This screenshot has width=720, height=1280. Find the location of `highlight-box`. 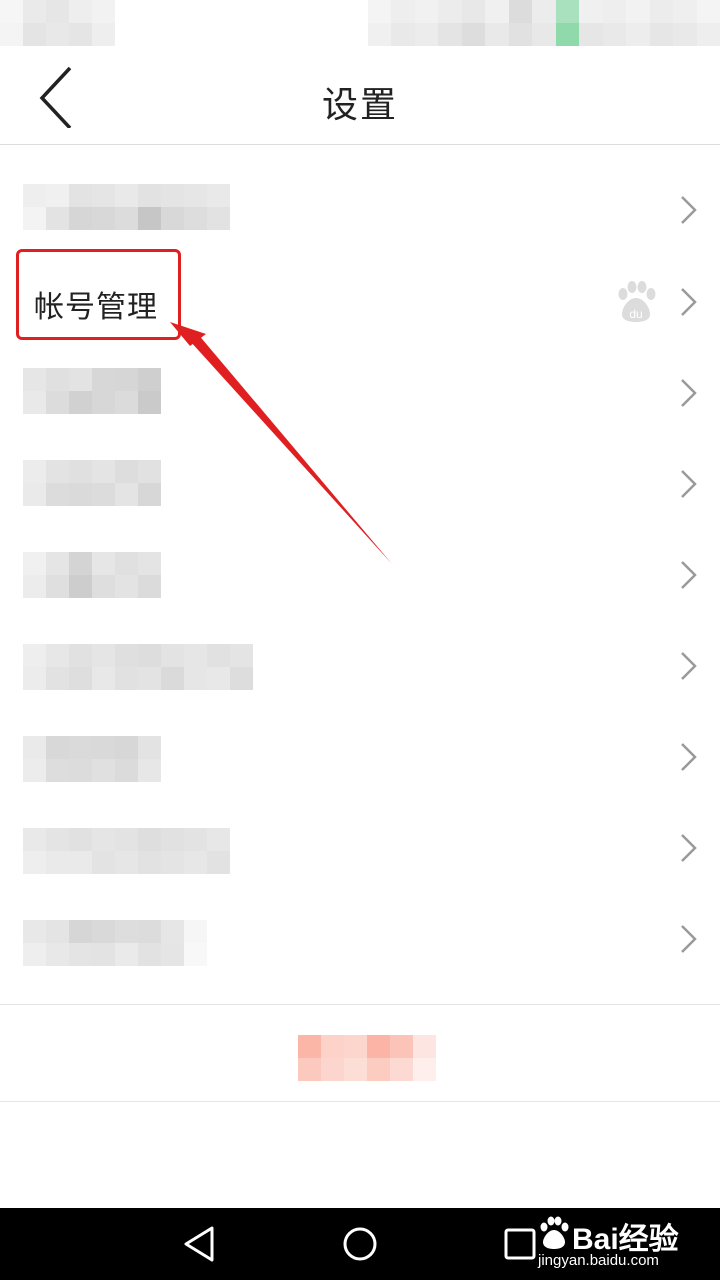

highlight-box is located at coordinates (98, 294).